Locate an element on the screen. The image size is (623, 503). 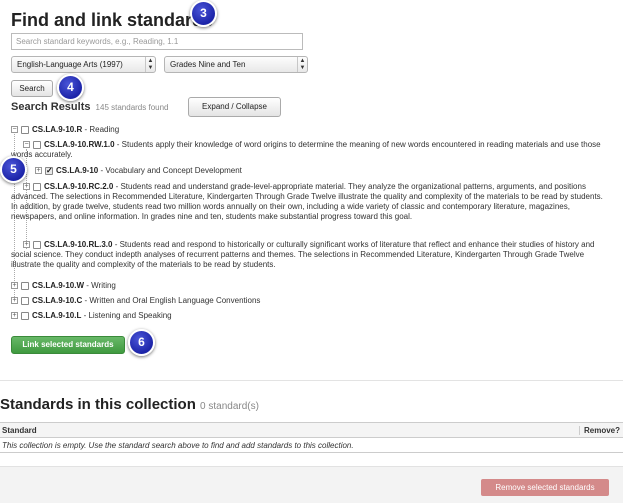
grade-select: Grades Nine and Ten ▲ ▼ is located at coordinates (236, 64).